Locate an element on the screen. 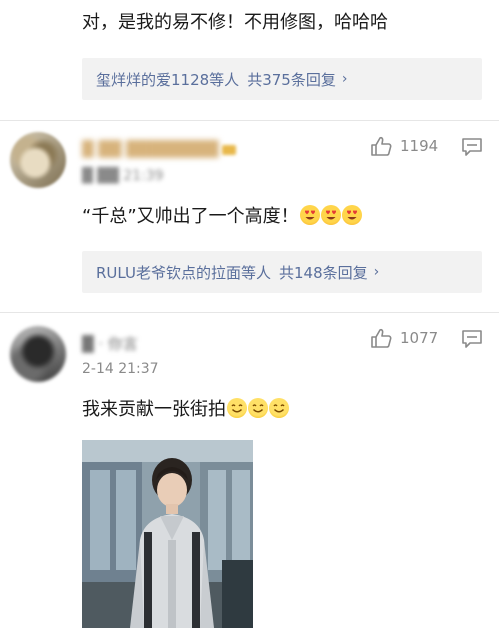 The height and width of the screenshot is (628, 499). comment-text: 对，是我的易不修！不用修图，哈哈哈 is located at coordinates (235, 22).